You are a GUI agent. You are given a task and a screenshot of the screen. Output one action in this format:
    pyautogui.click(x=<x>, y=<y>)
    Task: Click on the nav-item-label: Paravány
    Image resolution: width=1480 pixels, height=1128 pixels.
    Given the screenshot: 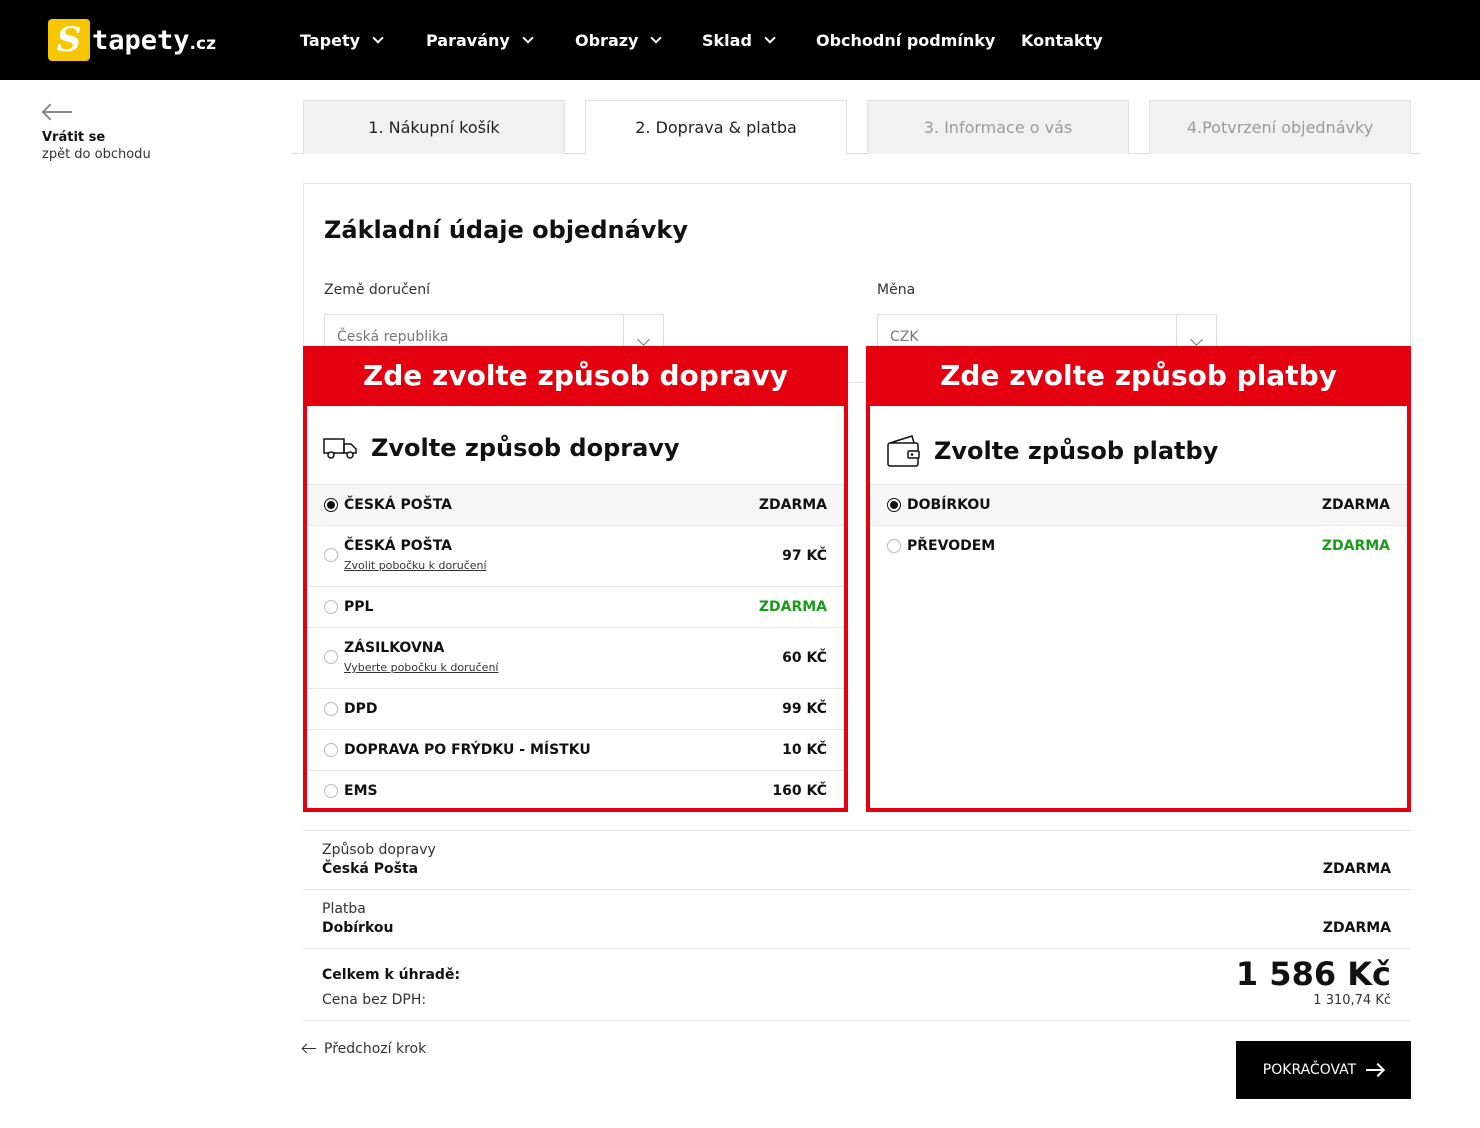 What is the action you would take?
    pyautogui.click(x=468, y=40)
    